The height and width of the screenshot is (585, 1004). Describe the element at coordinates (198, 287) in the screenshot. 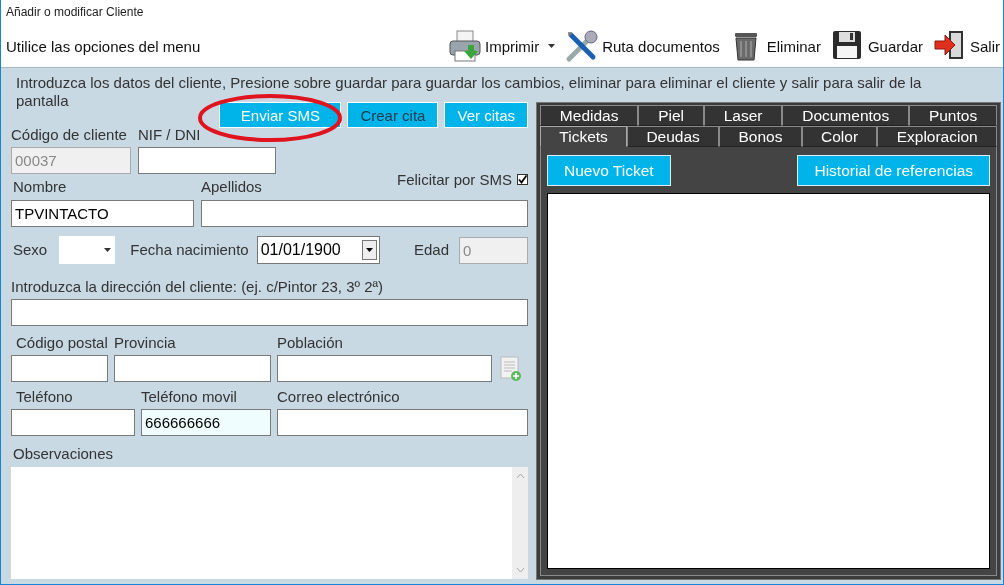

I see `field-label: Introduzca la dirección del cliente: (ej. c/Pintor 23, 3º 2ª)` at that location.